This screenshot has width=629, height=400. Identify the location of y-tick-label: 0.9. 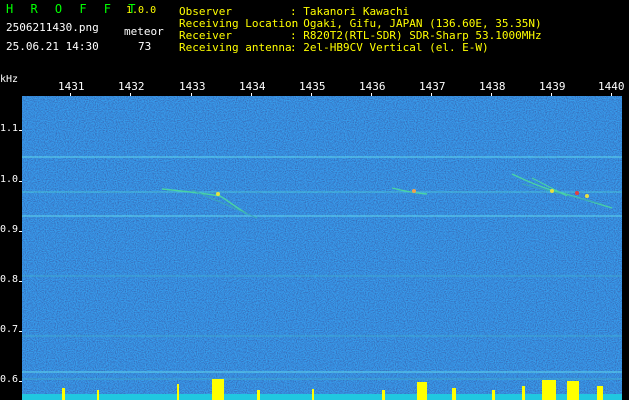
(9, 229).